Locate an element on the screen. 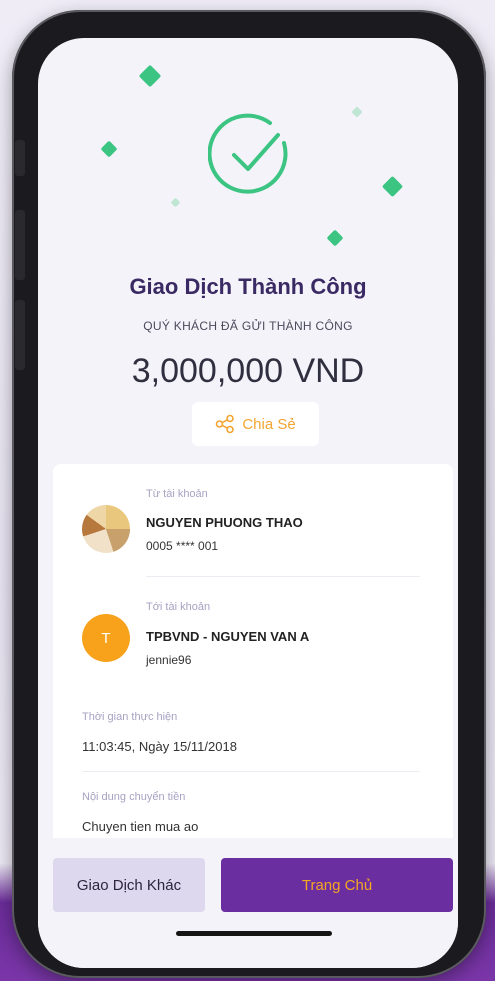 Image resolution: width=495 pixels, height=981 pixels. time-label: Thời gian thực hiện is located at coordinates (130, 717).